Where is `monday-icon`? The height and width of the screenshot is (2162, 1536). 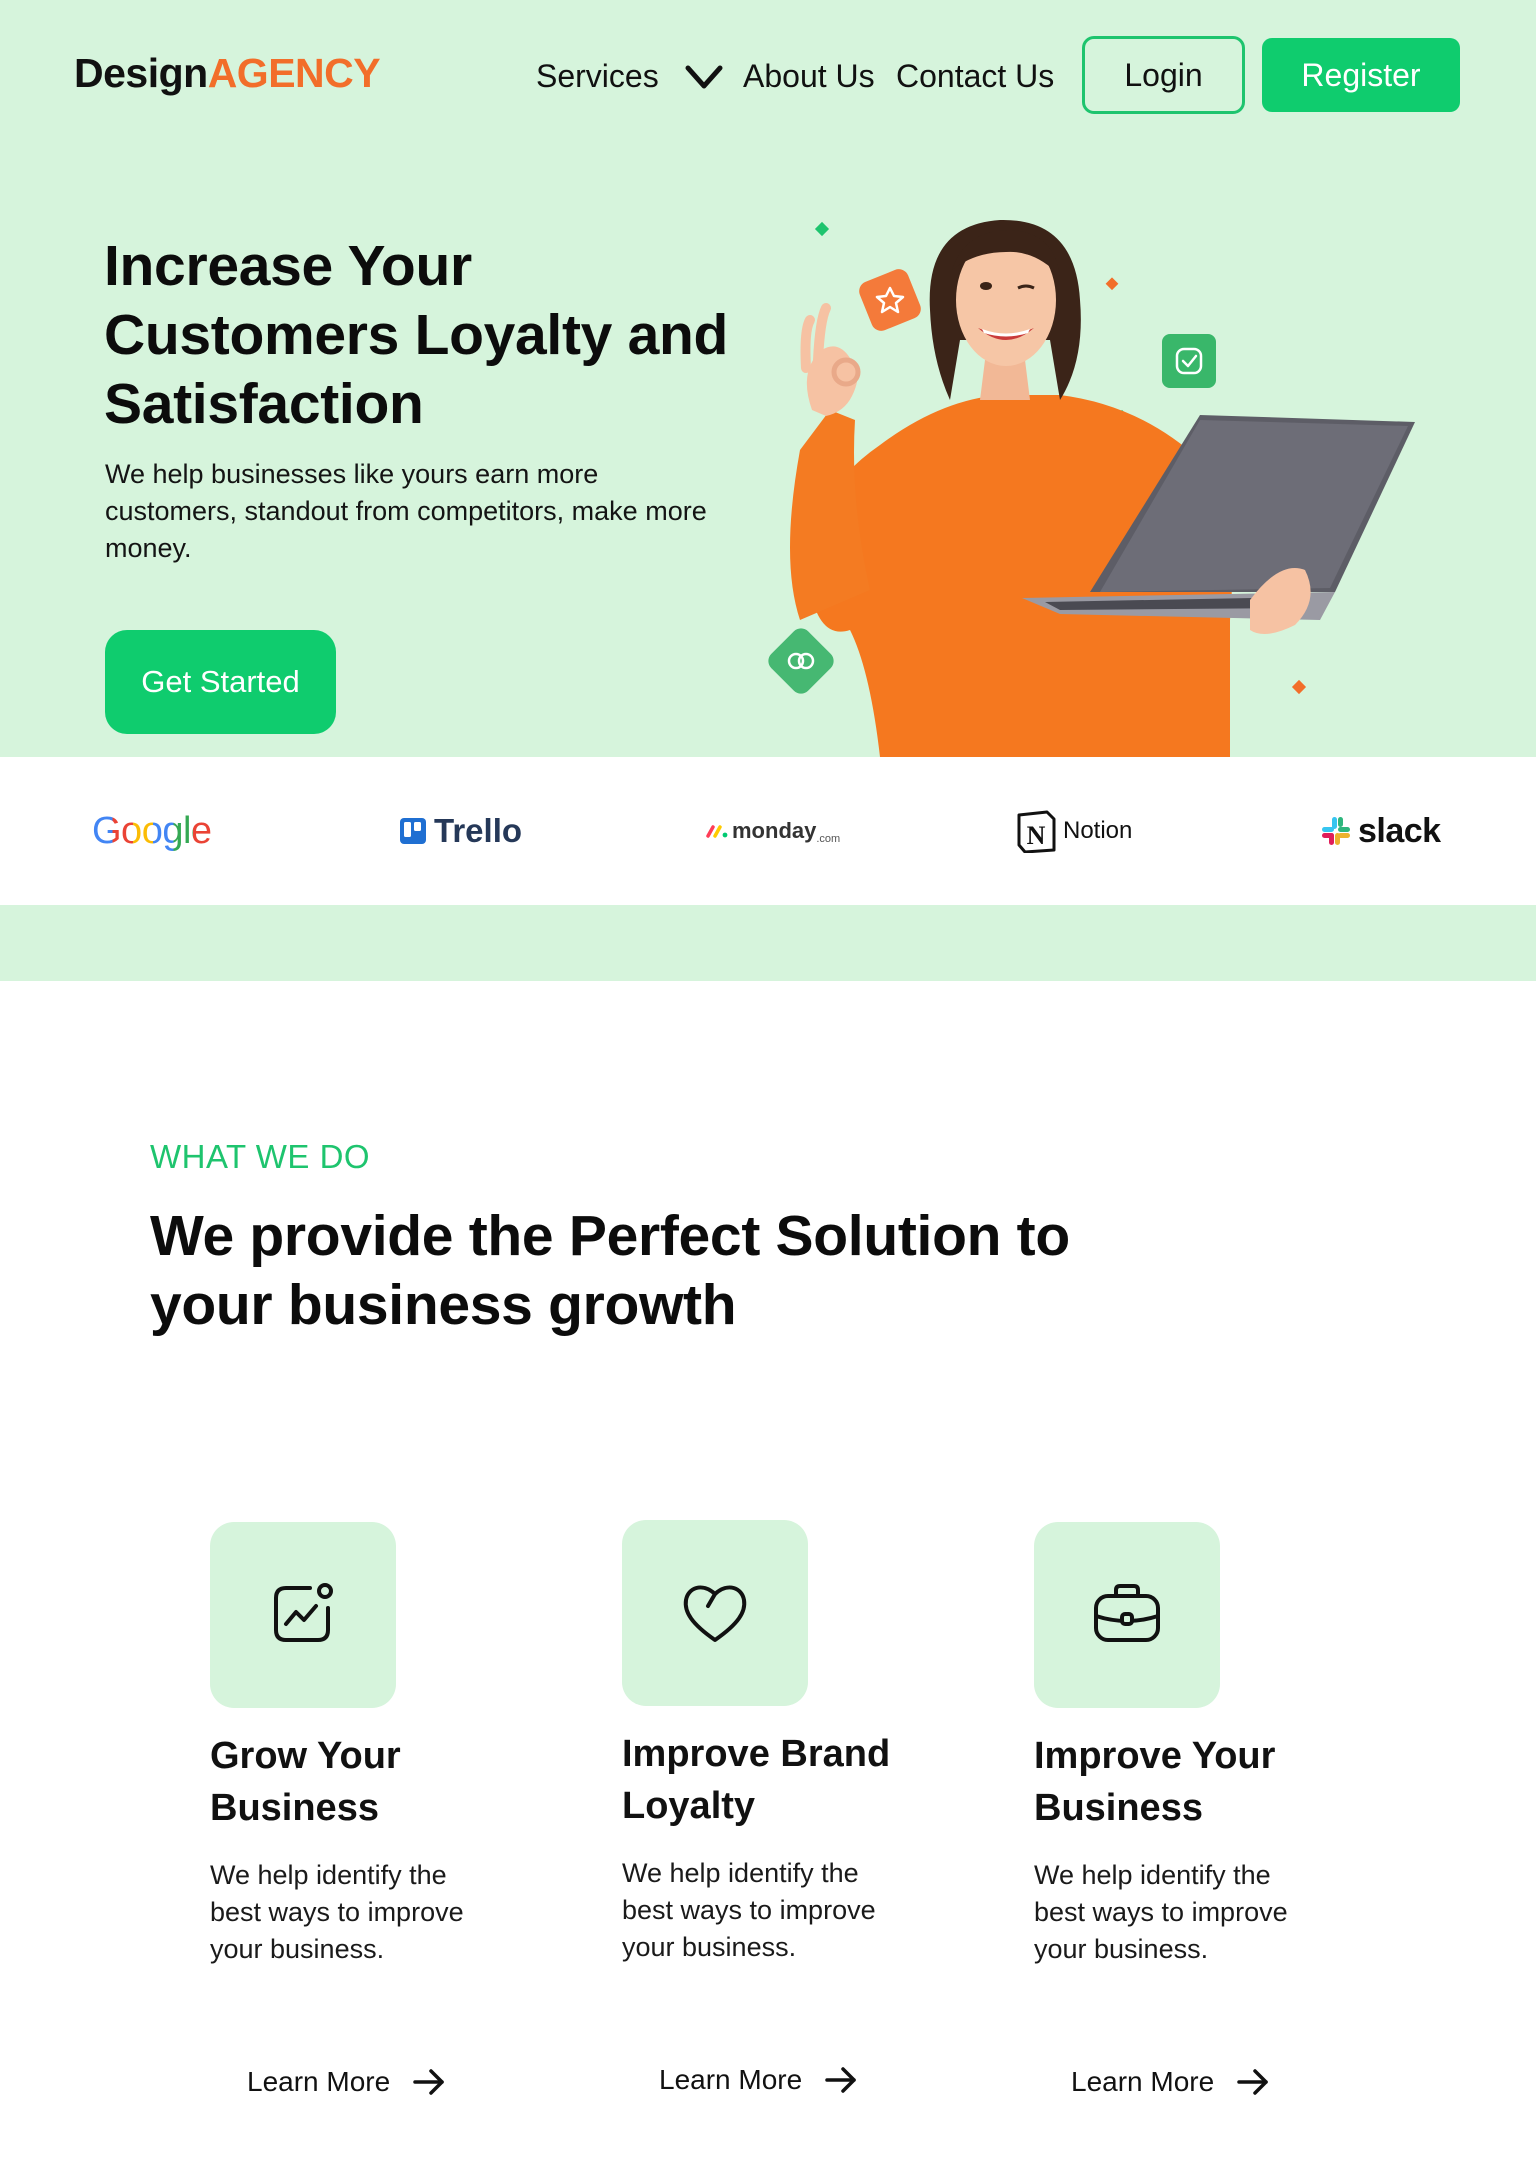 monday-icon is located at coordinates (717, 831).